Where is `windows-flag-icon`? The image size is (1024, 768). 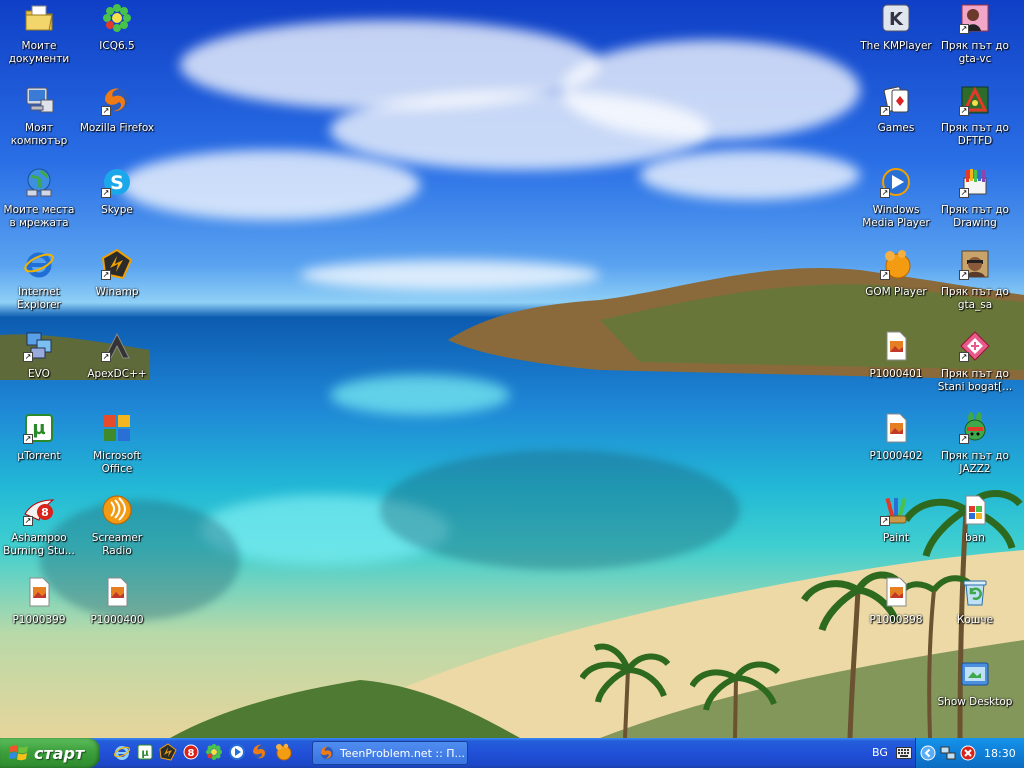
windows-flag-icon is located at coordinates (18, 753).